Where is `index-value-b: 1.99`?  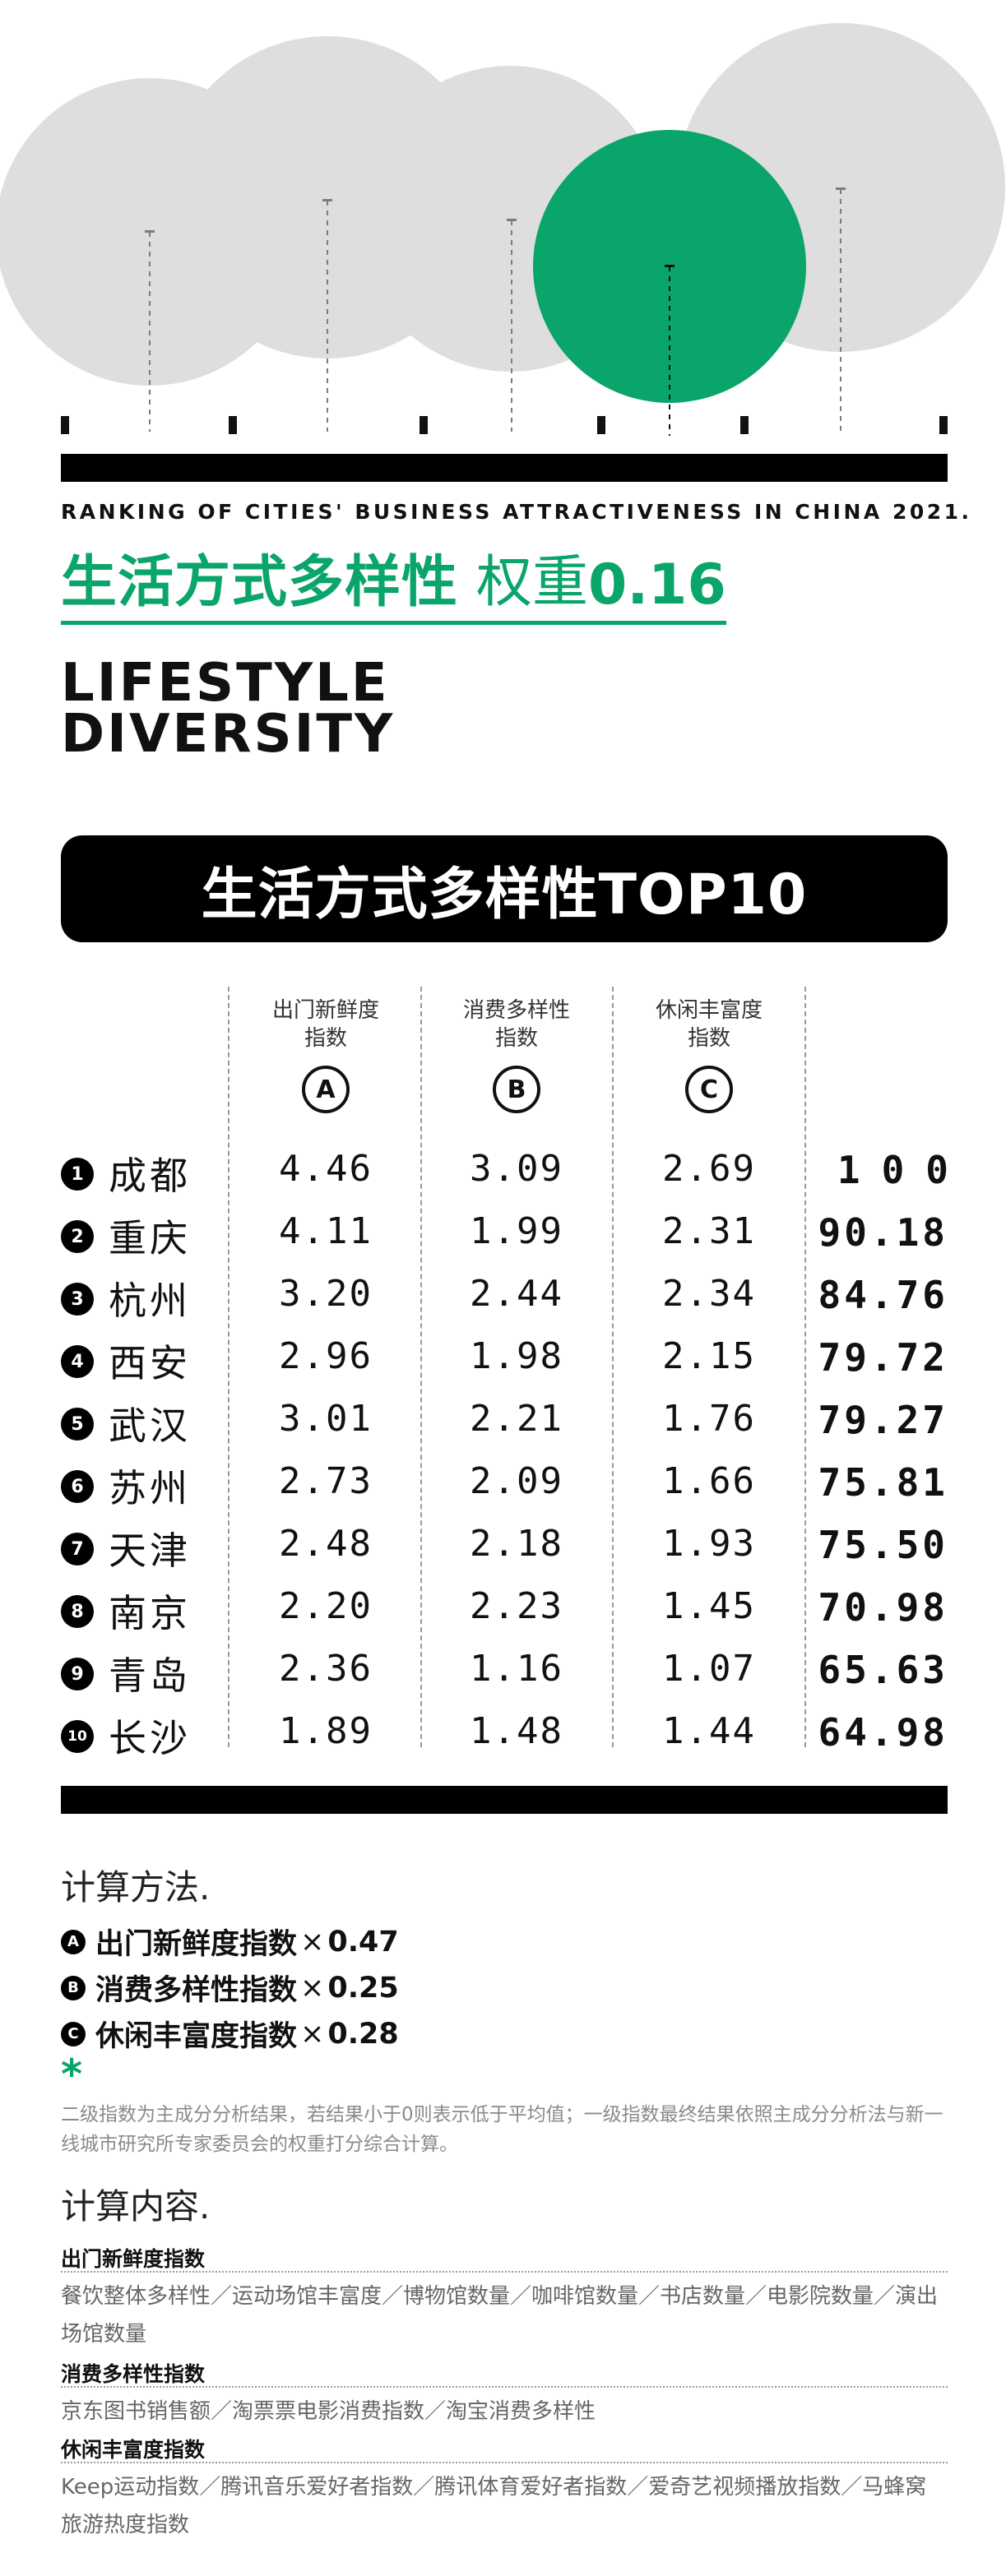
index-value-b: 1.99 is located at coordinates (516, 1231).